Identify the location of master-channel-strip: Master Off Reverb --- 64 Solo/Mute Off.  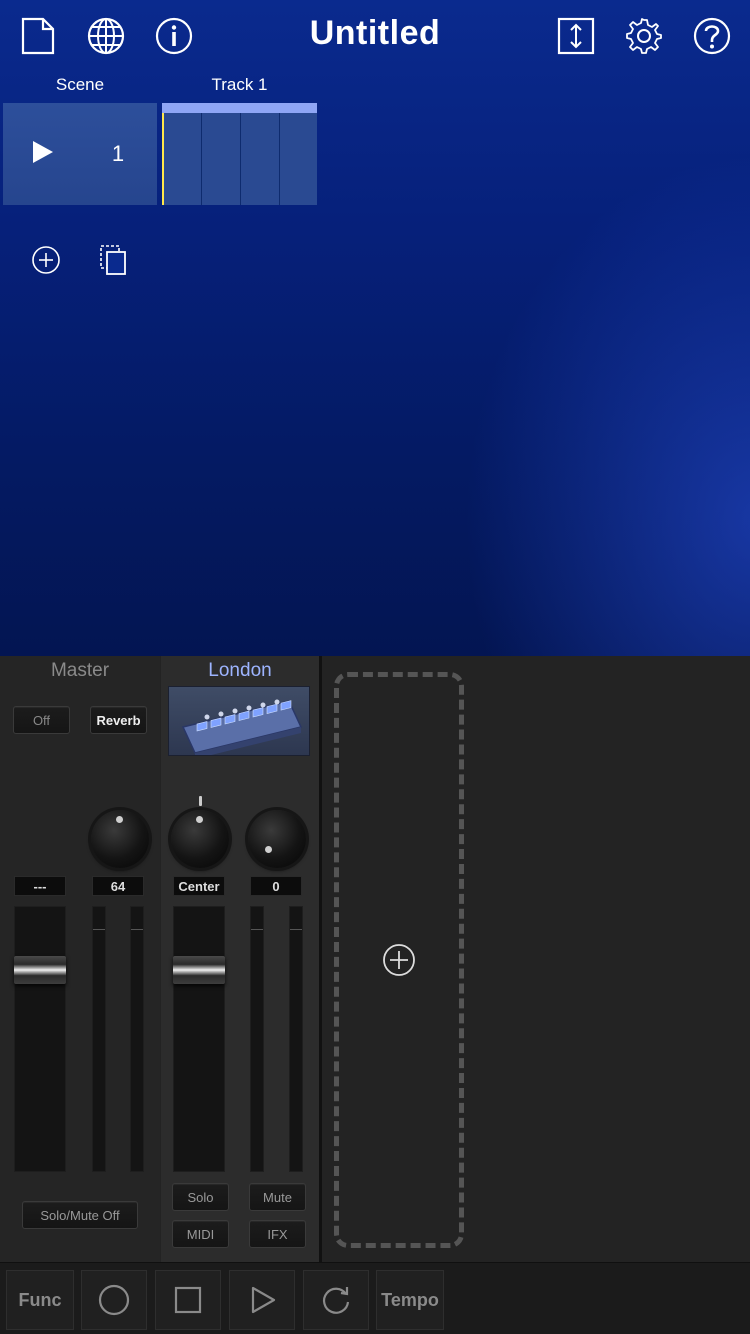
(80, 959).